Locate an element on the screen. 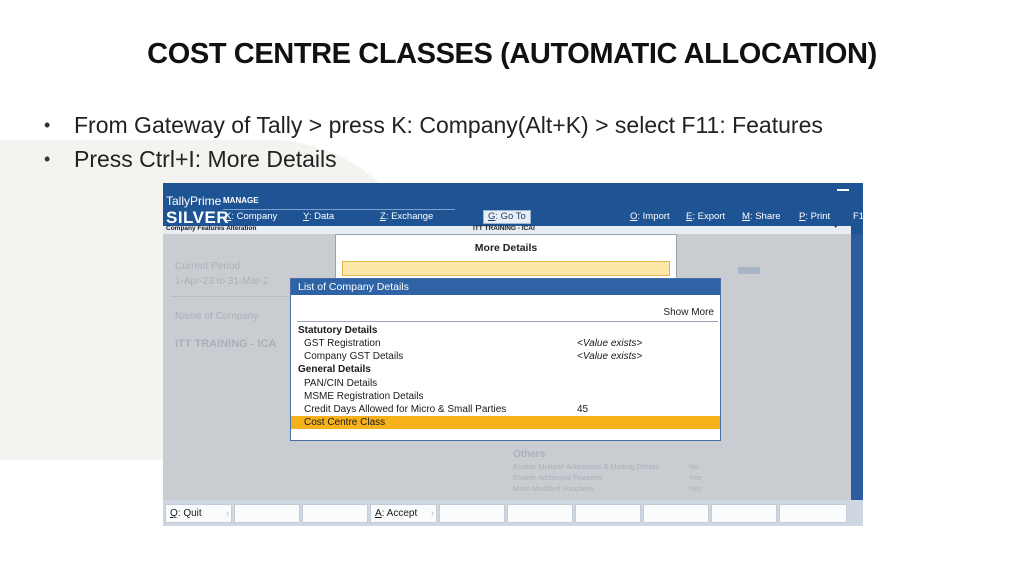 The width and height of the screenshot is (1024, 576). bullet-more-details: Press Ctrl+I: More Details is located at coordinates (433, 159).